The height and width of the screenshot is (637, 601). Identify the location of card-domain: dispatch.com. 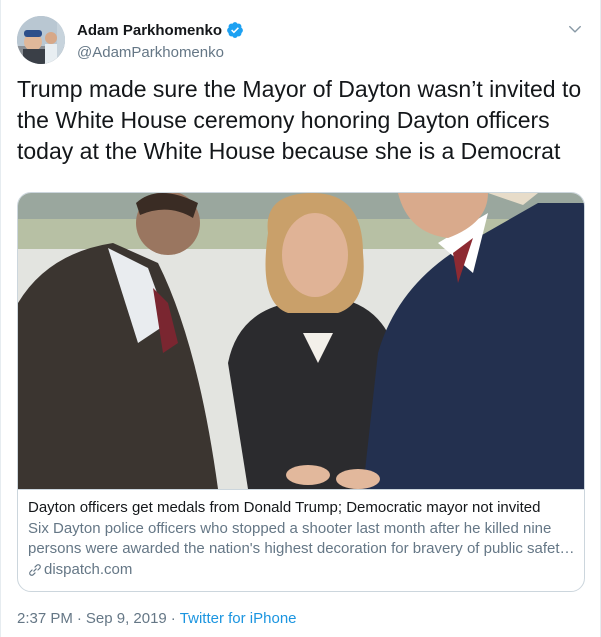
(301, 570).